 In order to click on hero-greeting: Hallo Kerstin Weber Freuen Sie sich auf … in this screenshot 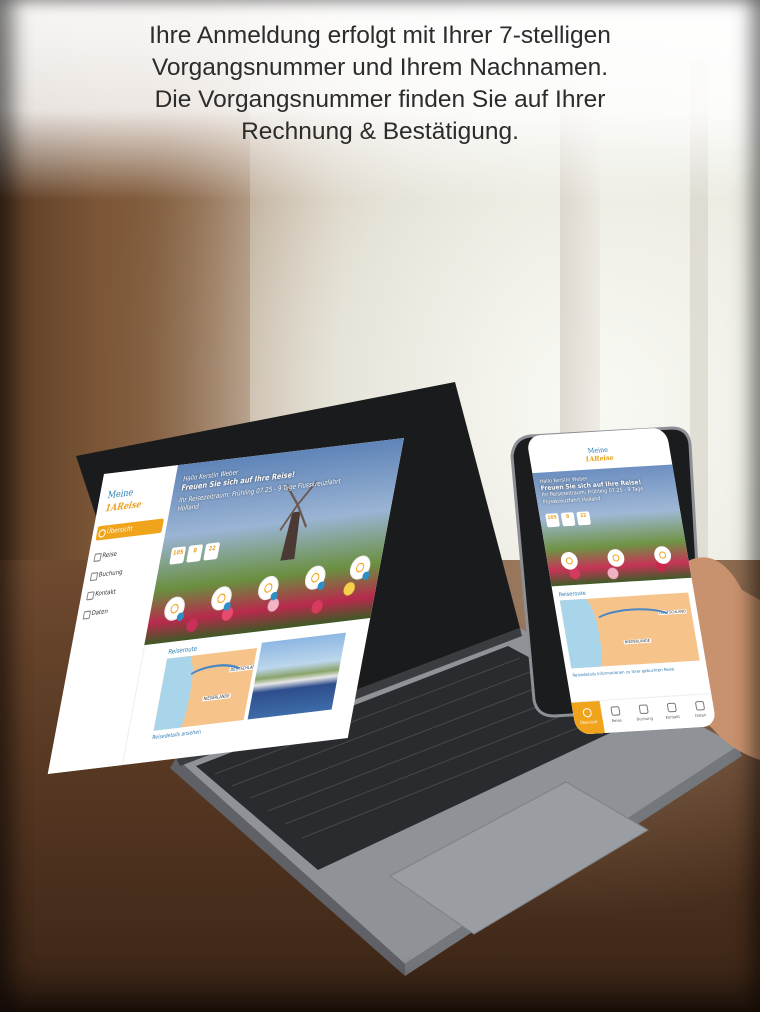, I will do `click(607, 488)`.